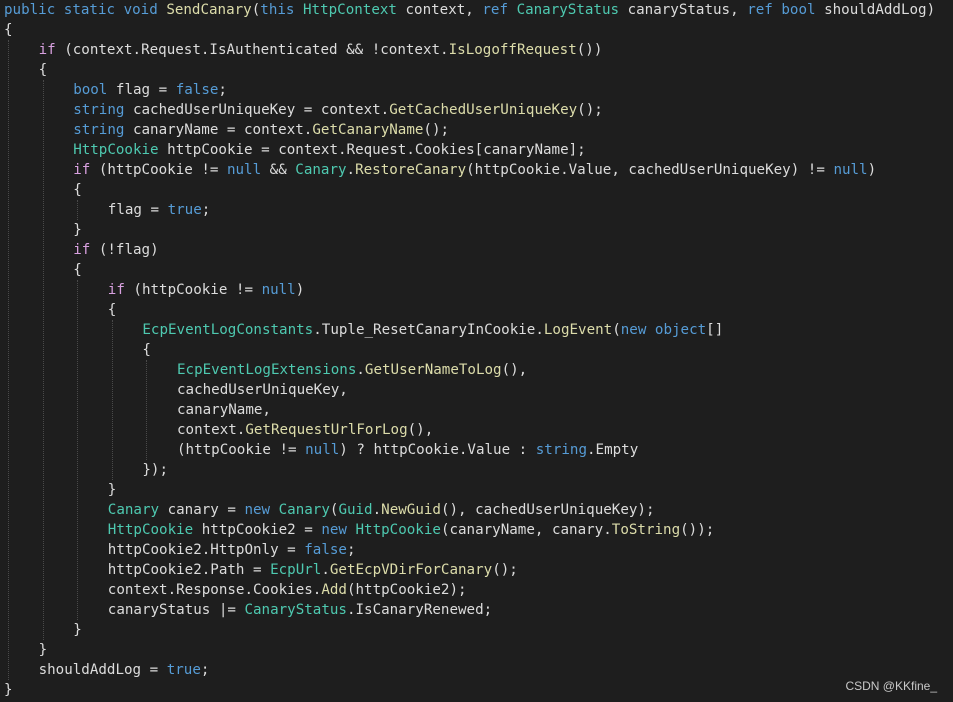 Image resolution: width=953 pixels, height=702 pixels. I want to click on code-token: cachedUserUniqueKey,, so click(262, 390).